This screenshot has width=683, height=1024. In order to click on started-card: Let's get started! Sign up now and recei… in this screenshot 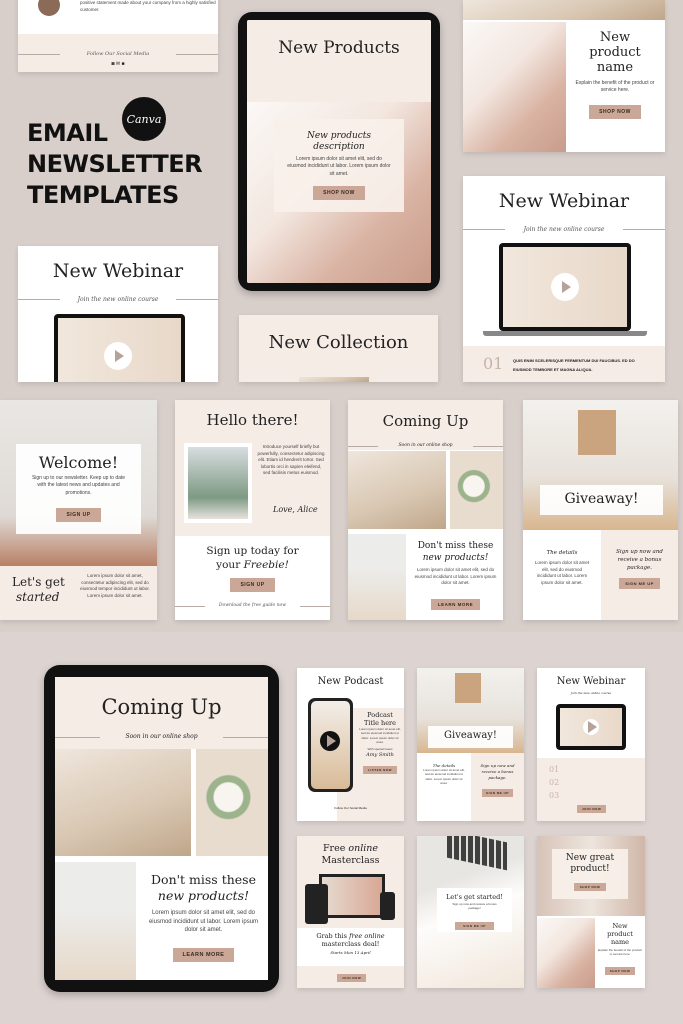, I will do `click(470, 912)`.